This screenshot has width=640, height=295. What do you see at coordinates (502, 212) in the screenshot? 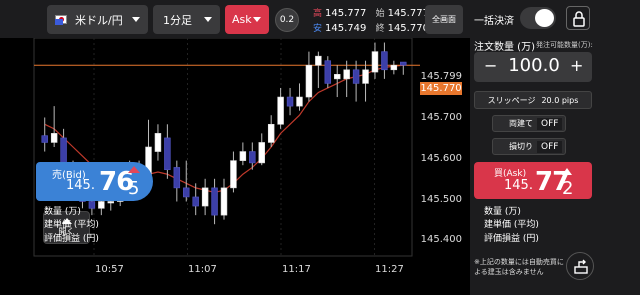
I see `position-qty-label-right: 数量 (万)` at bounding box center [502, 212].